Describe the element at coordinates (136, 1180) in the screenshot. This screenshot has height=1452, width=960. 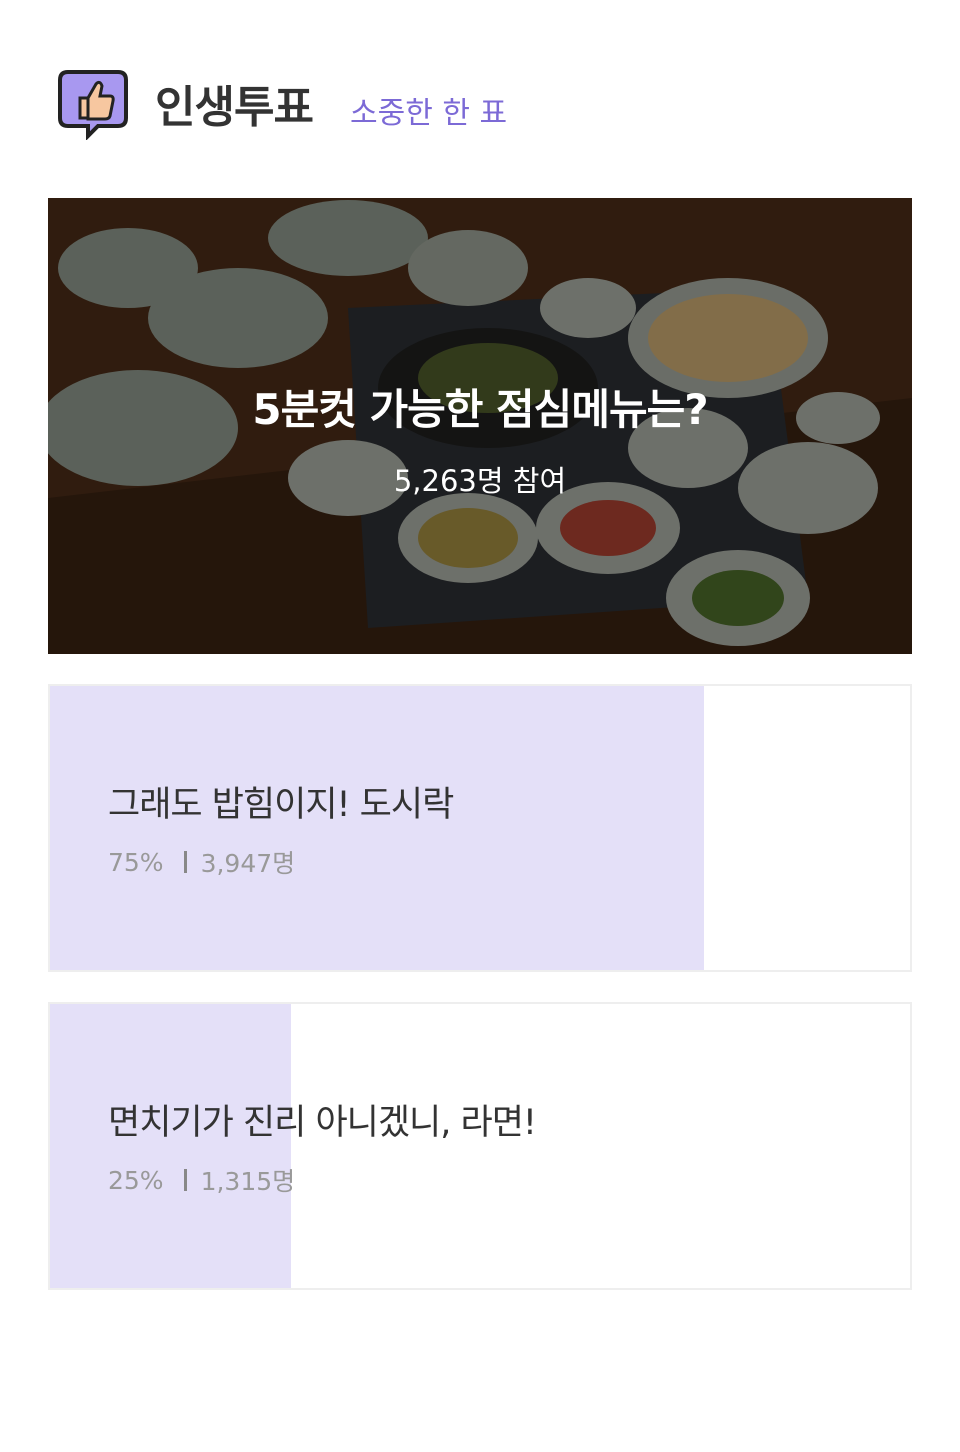
I see `option-percent: 25%` at that location.